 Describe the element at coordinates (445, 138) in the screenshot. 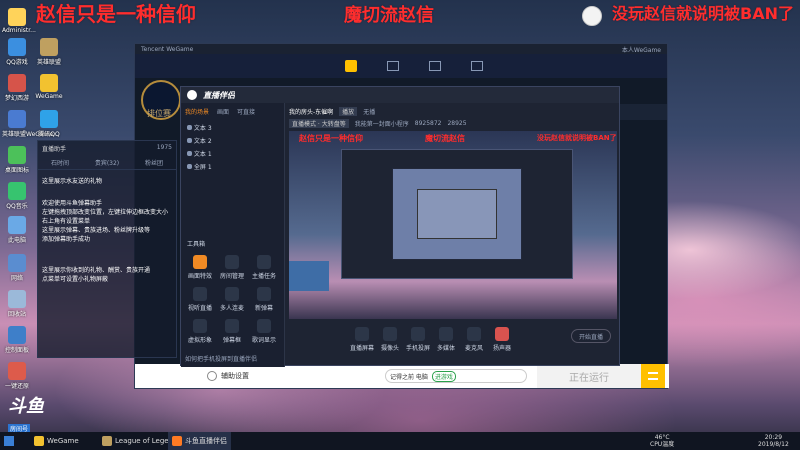

I see `preview-overlay-center: 魔切流赵信` at that location.